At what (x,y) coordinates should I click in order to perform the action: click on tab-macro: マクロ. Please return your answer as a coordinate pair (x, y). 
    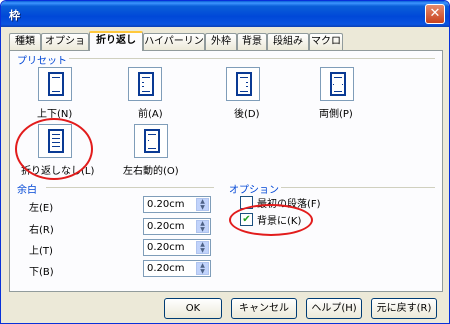
    Looking at the image, I should click on (326, 41).